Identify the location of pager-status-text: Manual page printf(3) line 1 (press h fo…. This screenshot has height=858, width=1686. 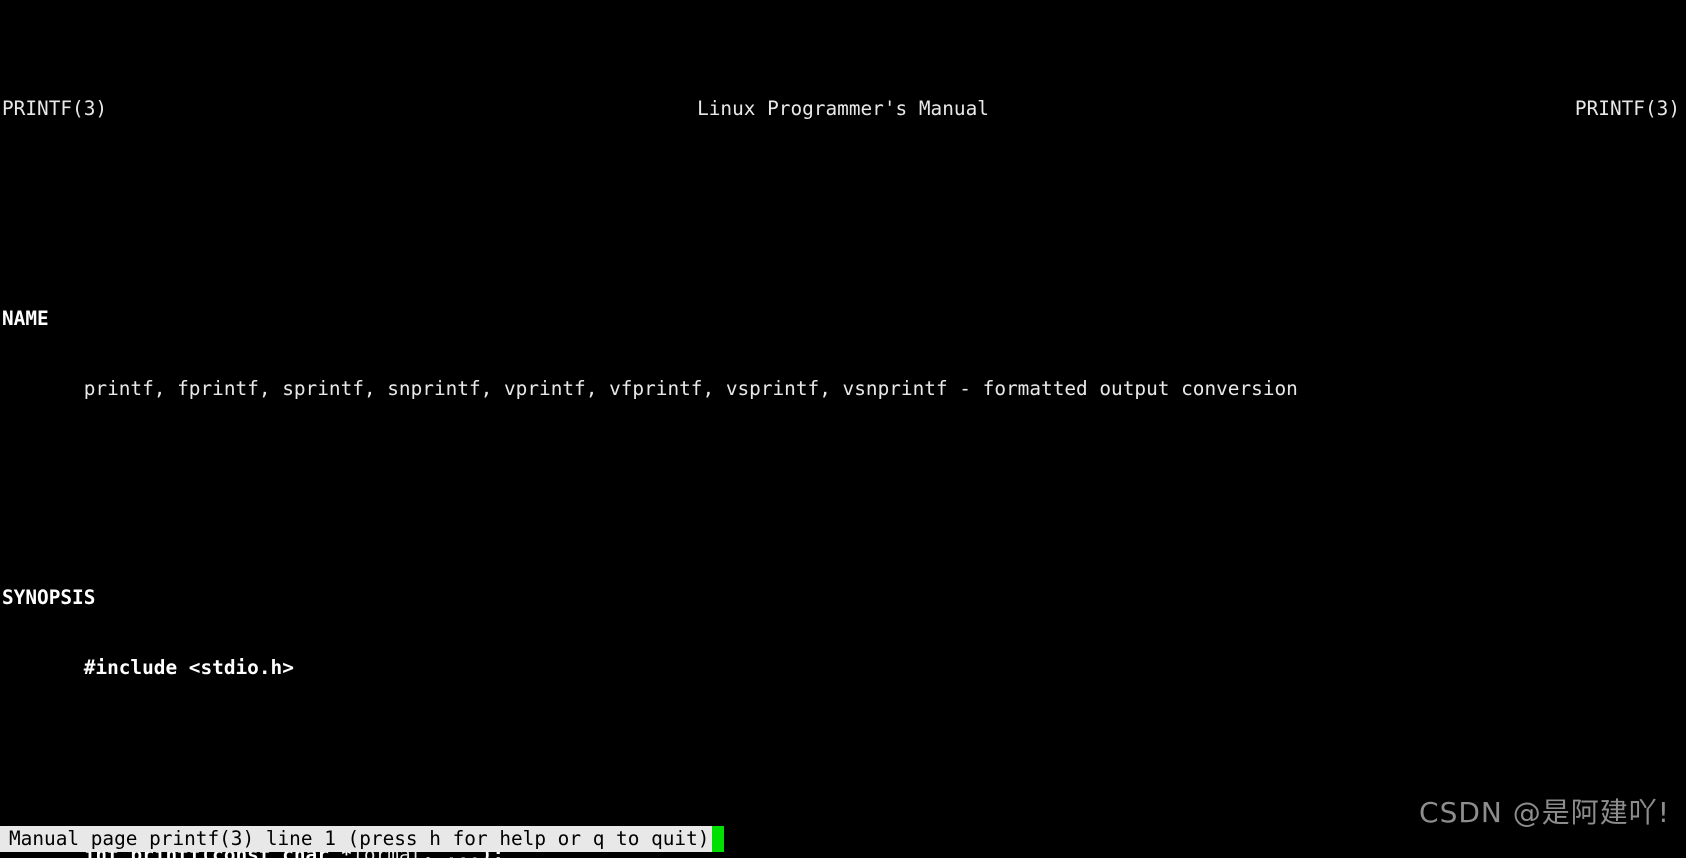
(356, 839).